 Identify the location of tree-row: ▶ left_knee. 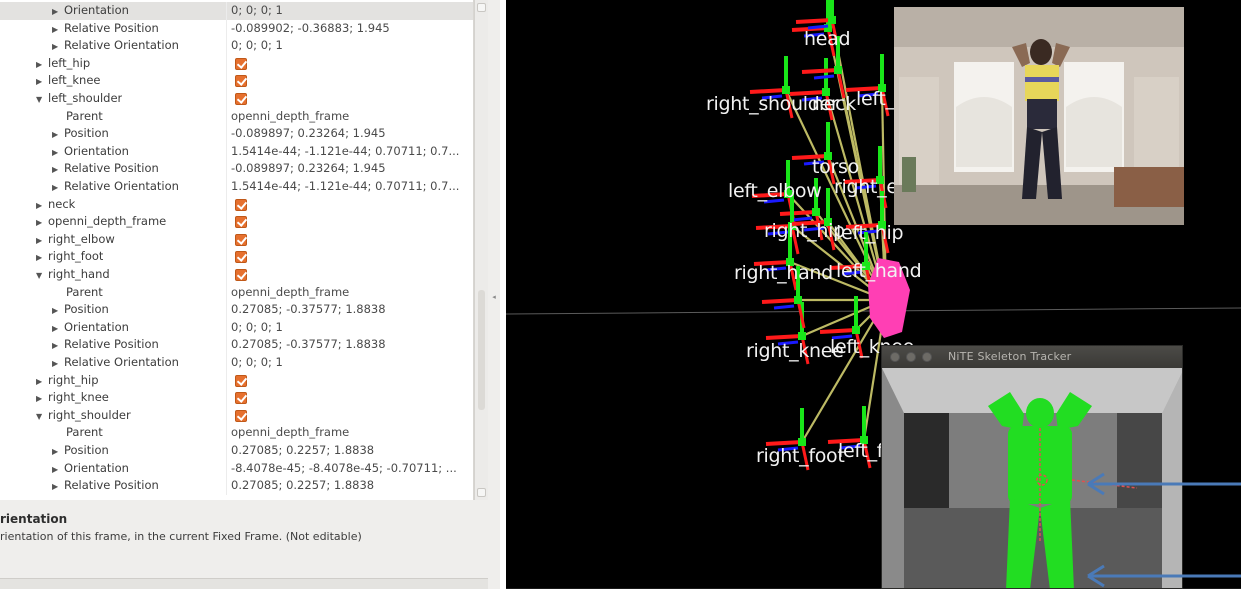
(236, 81).